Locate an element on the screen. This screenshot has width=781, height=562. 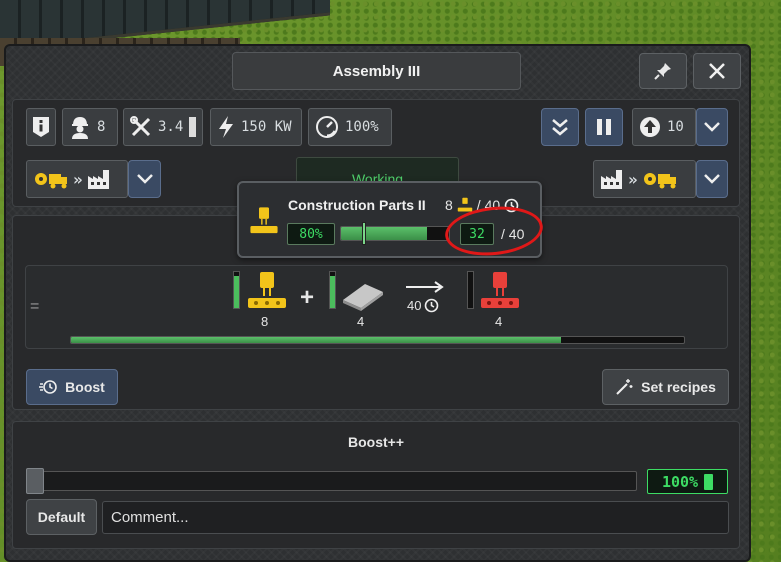
plus-symbol: + is located at coordinates (307, 297).